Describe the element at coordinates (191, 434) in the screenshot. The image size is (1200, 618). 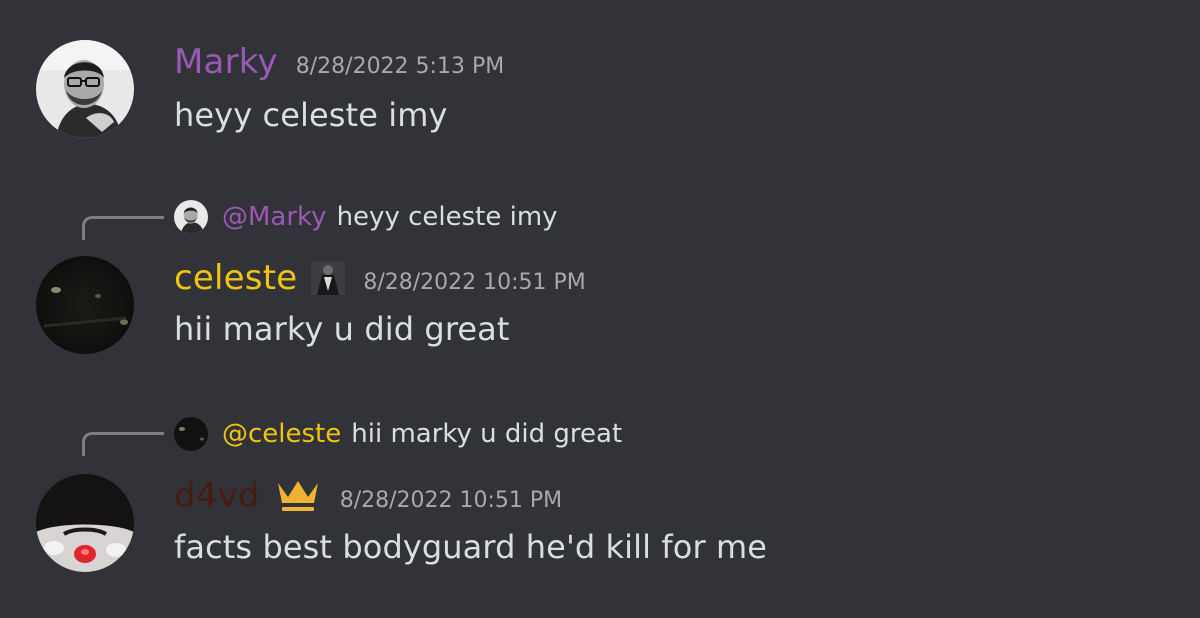
I see `avatar-celeste-small` at that location.